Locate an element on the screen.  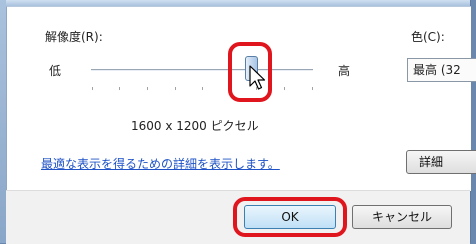
resolution-label: 解像度(R): is located at coordinates (74, 37).